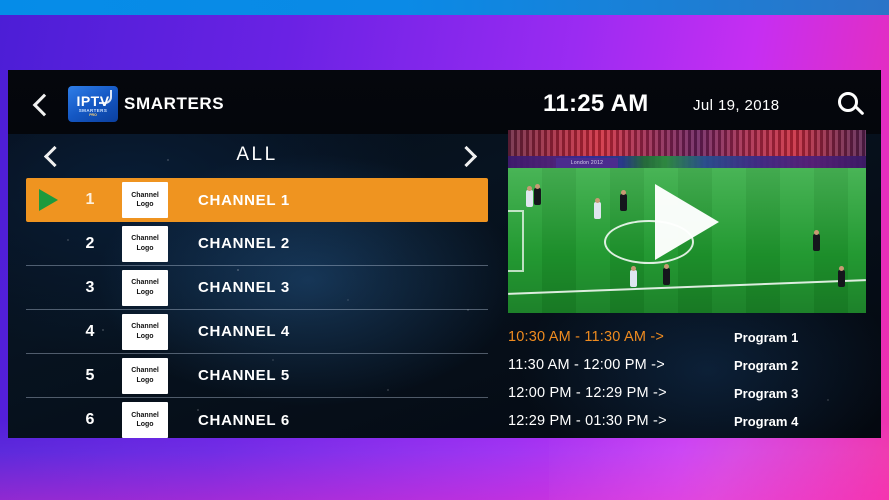 This screenshot has width=889, height=500. I want to click on clock-label: 11:25 AM, so click(596, 103).